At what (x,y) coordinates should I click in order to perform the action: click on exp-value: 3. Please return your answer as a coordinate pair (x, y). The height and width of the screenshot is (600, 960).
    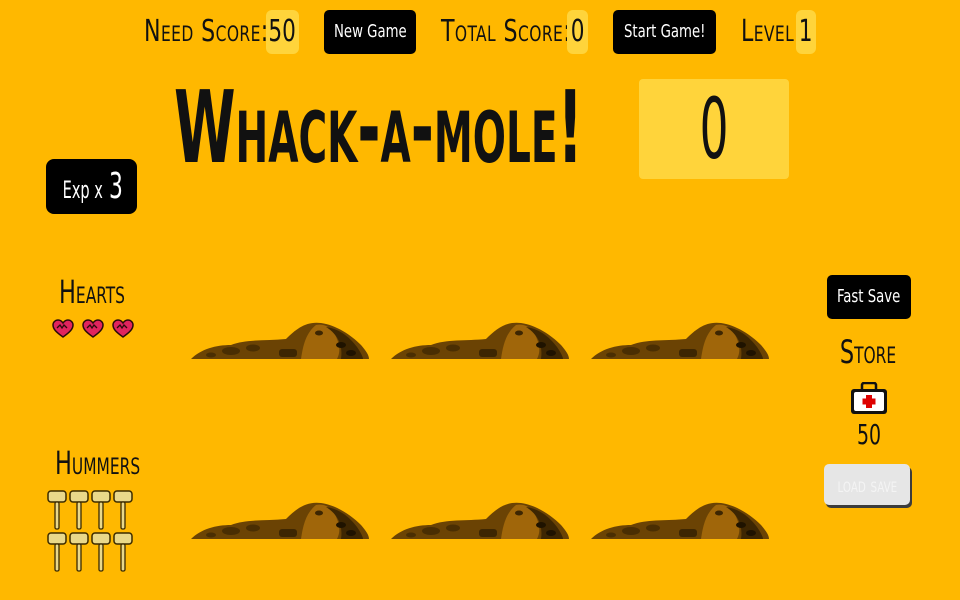
    Looking at the image, I should click on (116, 186).